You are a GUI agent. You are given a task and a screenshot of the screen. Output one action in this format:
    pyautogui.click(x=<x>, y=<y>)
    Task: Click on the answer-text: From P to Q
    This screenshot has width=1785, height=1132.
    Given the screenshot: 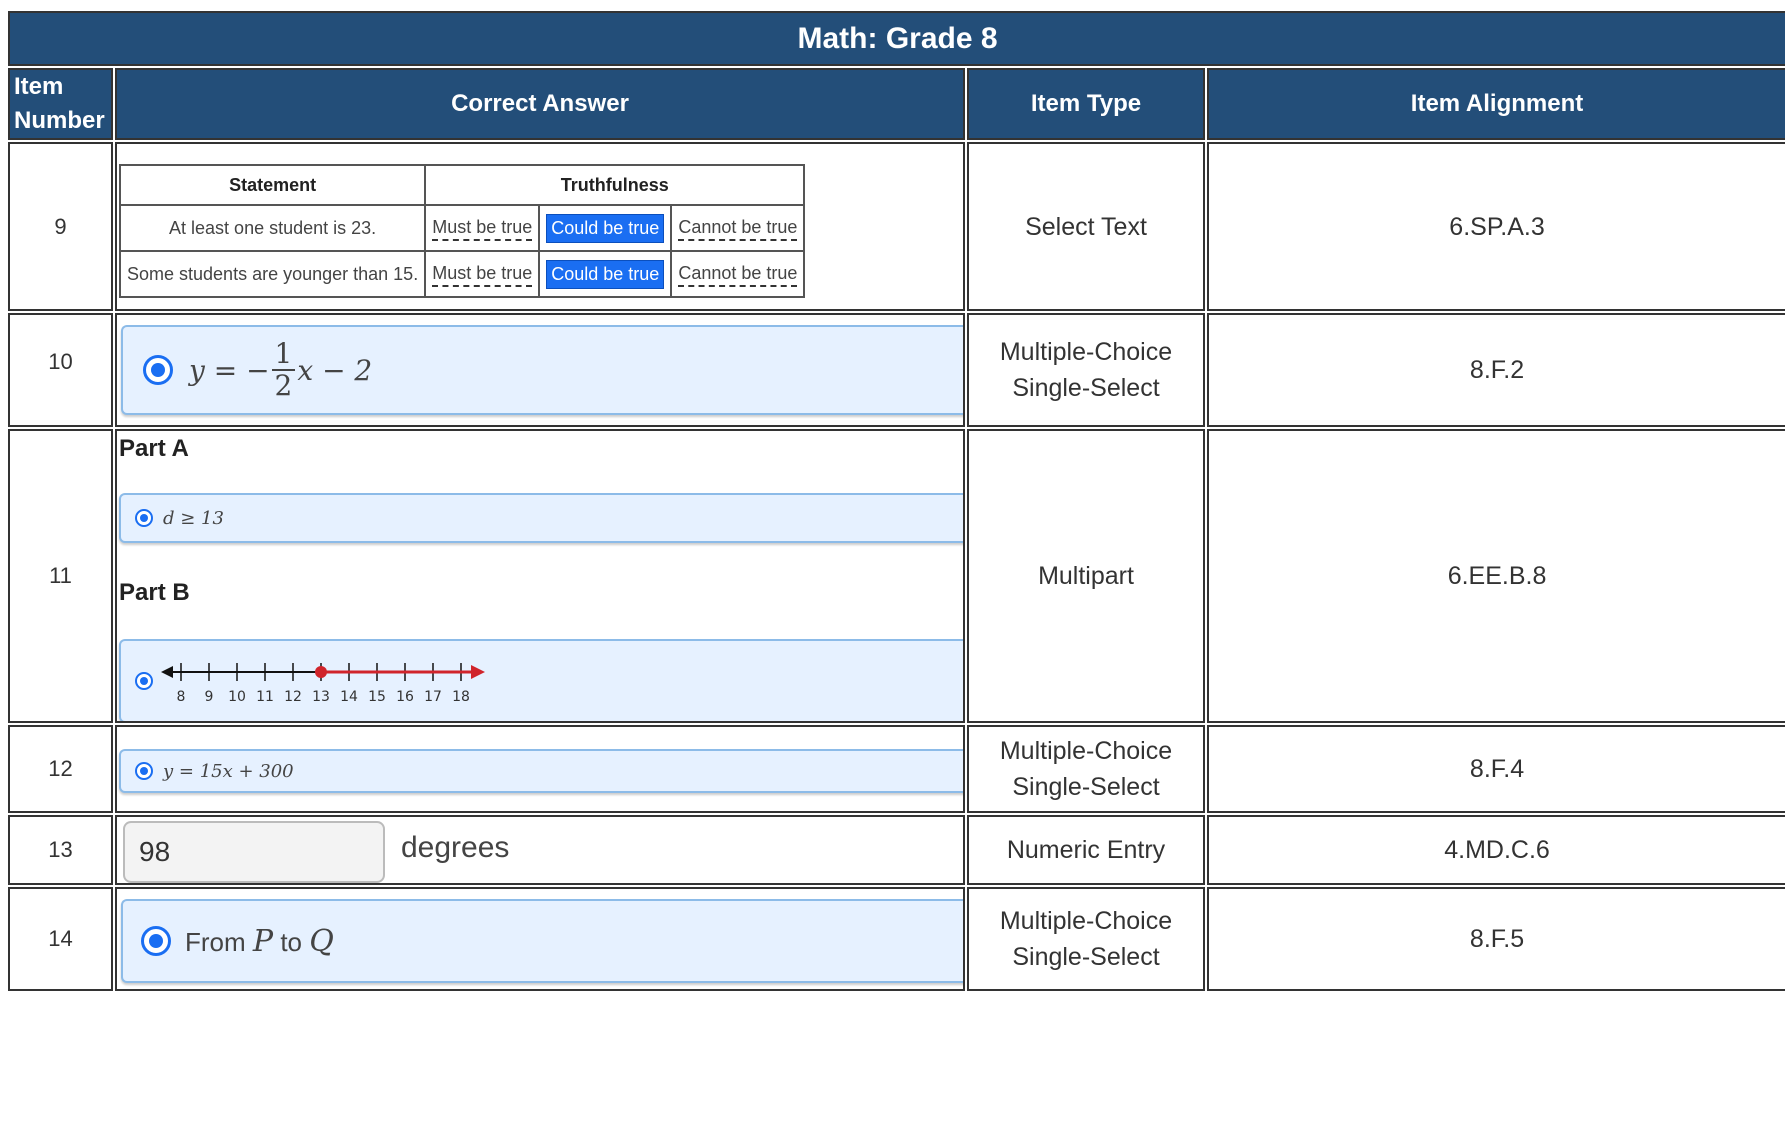 What is the action you would take?
    pyautogui.click(x=259, y=941)
    